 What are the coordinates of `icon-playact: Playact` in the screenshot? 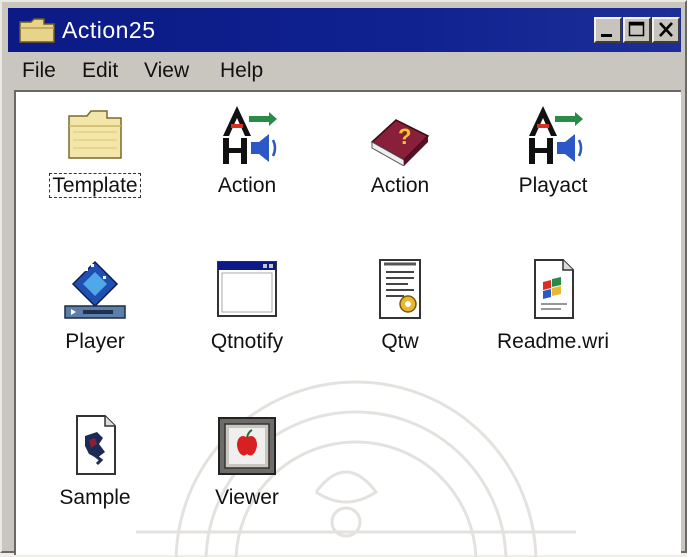 It's located at (553, 172).